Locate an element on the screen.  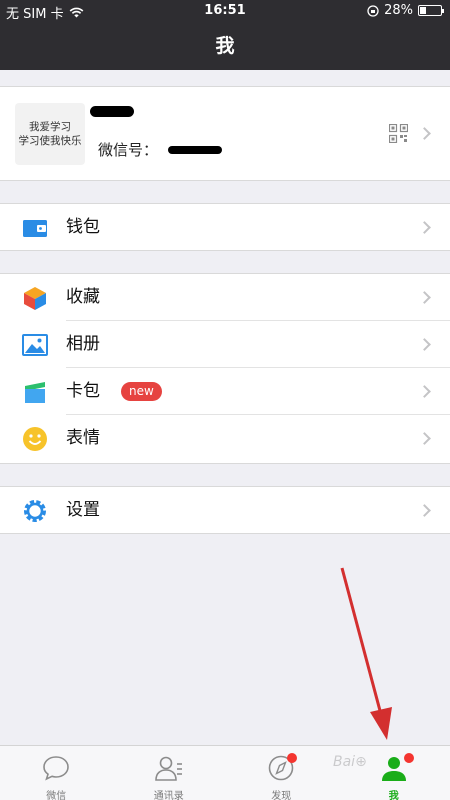
page-title: 我 is located at coordinates (225, 46).